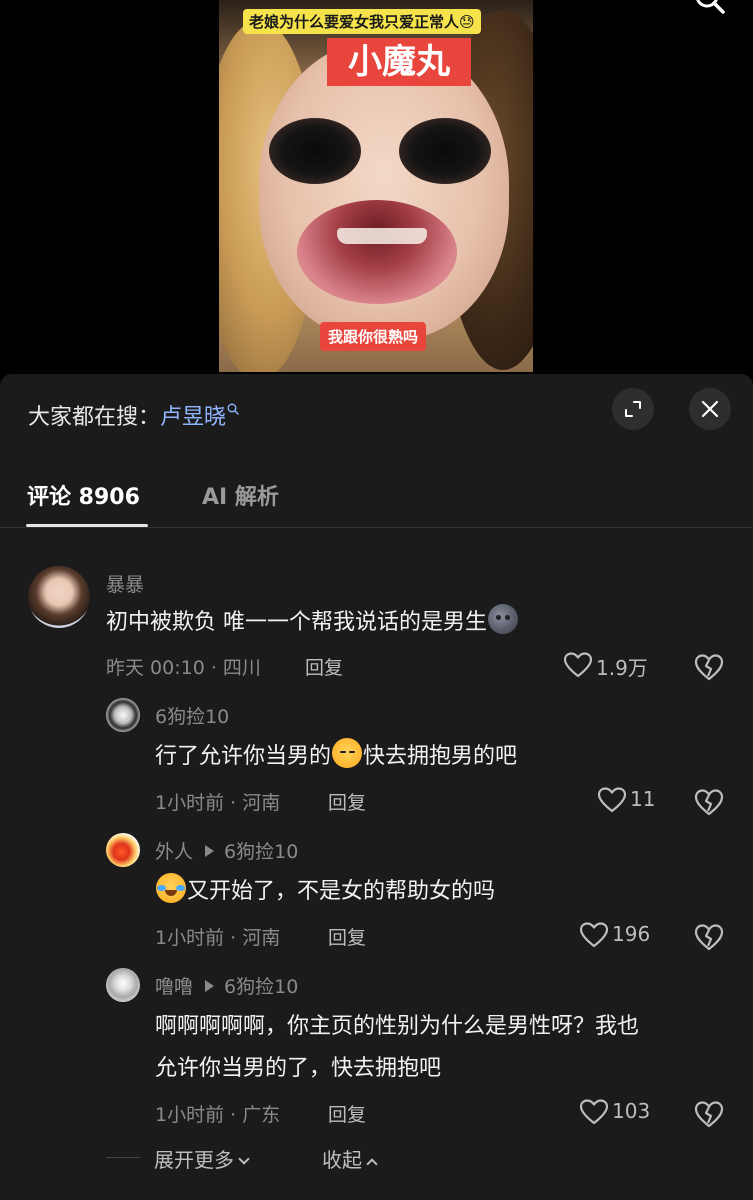 The width and height of the screenshot is (753, 1200). Describe the element at coordinates (372, 1164) in the screenshot. I see `chevron-up-icon` at that location.